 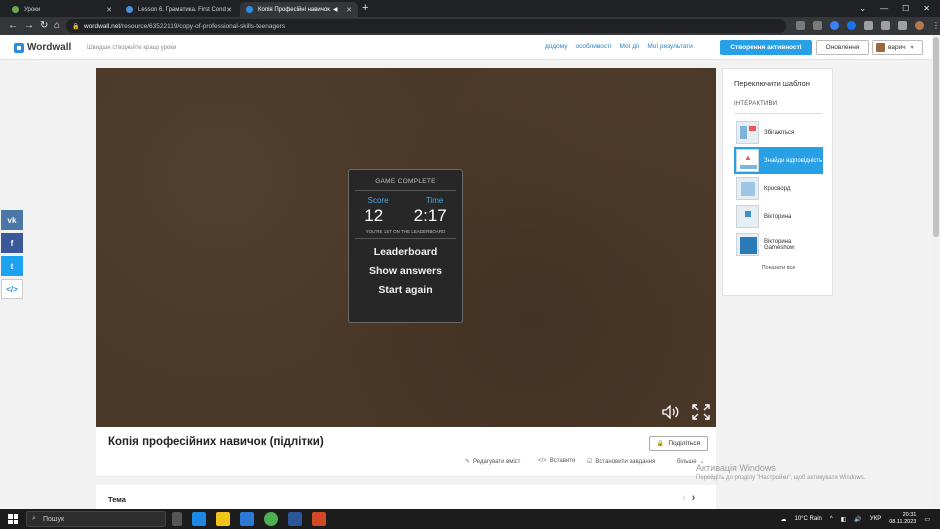 I want to click on upgrade-button: Оновлення, so click(x=842, y=47).